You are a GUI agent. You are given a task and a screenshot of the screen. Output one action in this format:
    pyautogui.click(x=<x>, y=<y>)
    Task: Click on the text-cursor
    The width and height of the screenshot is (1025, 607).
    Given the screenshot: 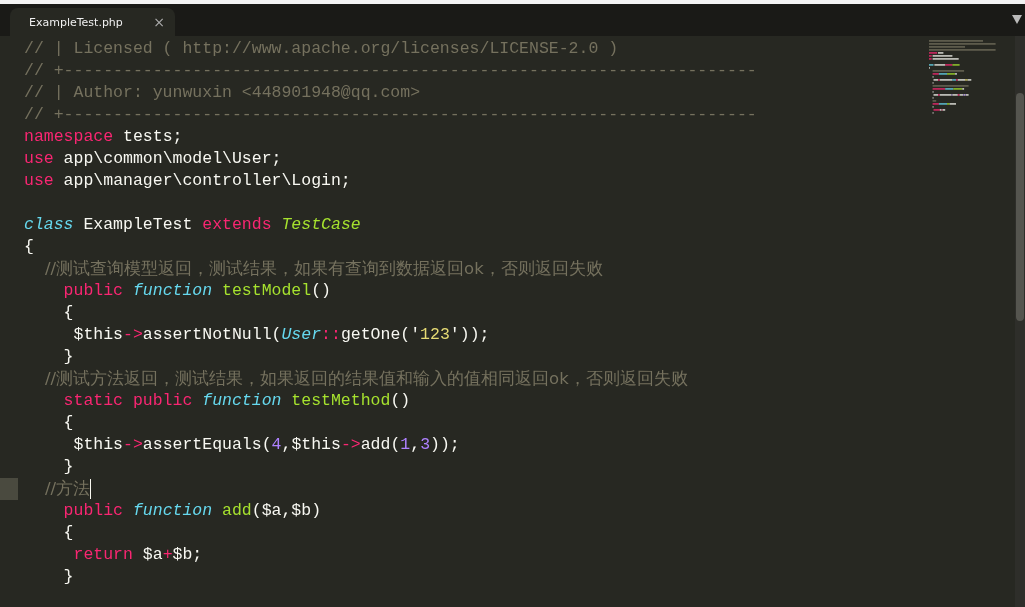 What is the action you would take?
    pyautogui.click(x=91, y=489)
    